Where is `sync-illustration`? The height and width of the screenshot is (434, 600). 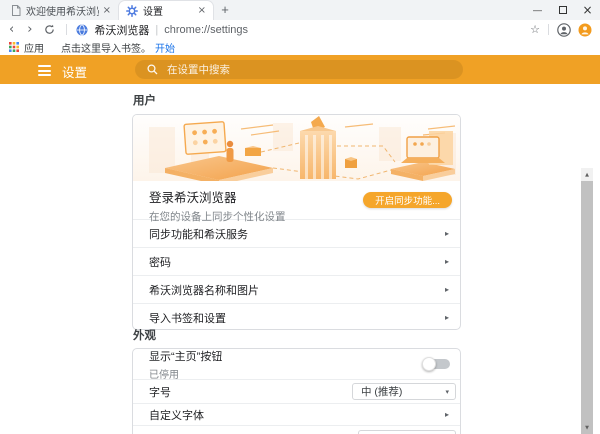
sync-illustration is located at coordinates (296, 150).